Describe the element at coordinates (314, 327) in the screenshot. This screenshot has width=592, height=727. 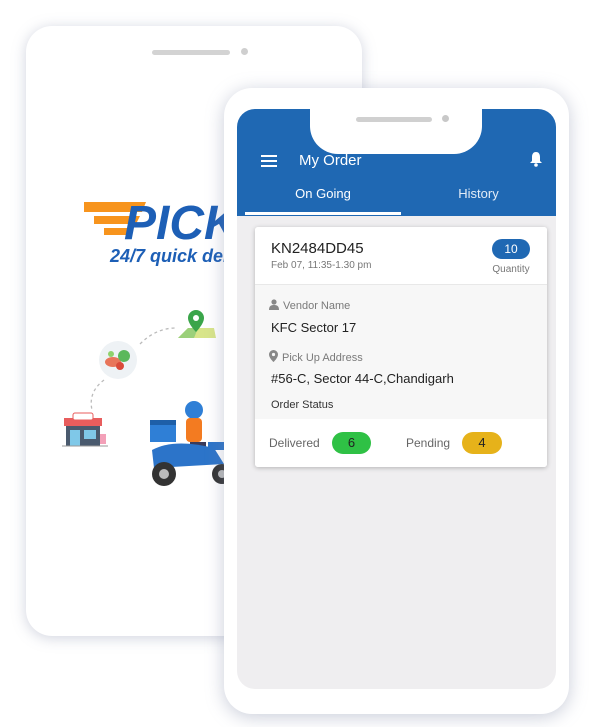
I see `vendor-name: KFC Sector 17` at that location.